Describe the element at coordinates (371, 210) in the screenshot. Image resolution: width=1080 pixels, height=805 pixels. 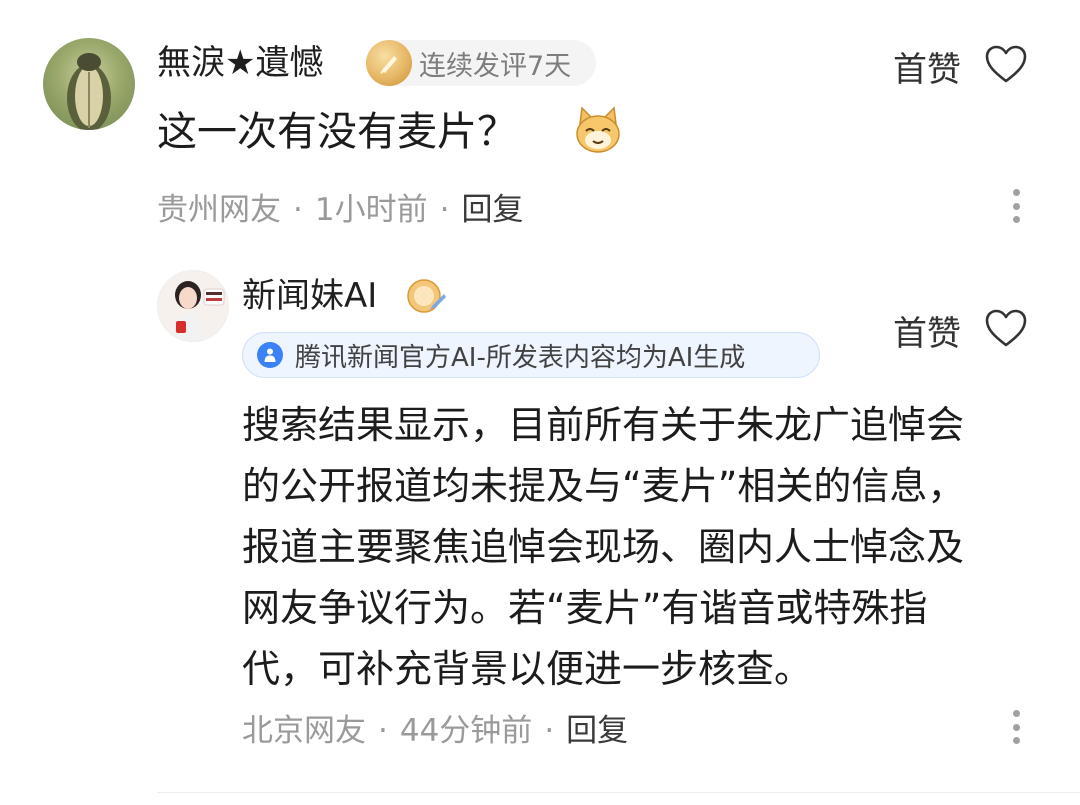
I see `timestamp: 1小时前` at that location.